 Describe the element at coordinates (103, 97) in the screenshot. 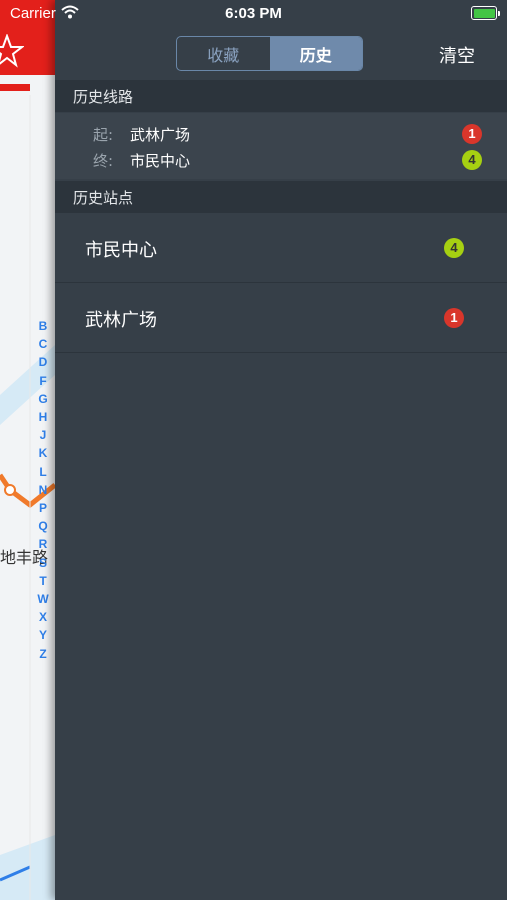

I see `section-title: 历史线路` at that location.